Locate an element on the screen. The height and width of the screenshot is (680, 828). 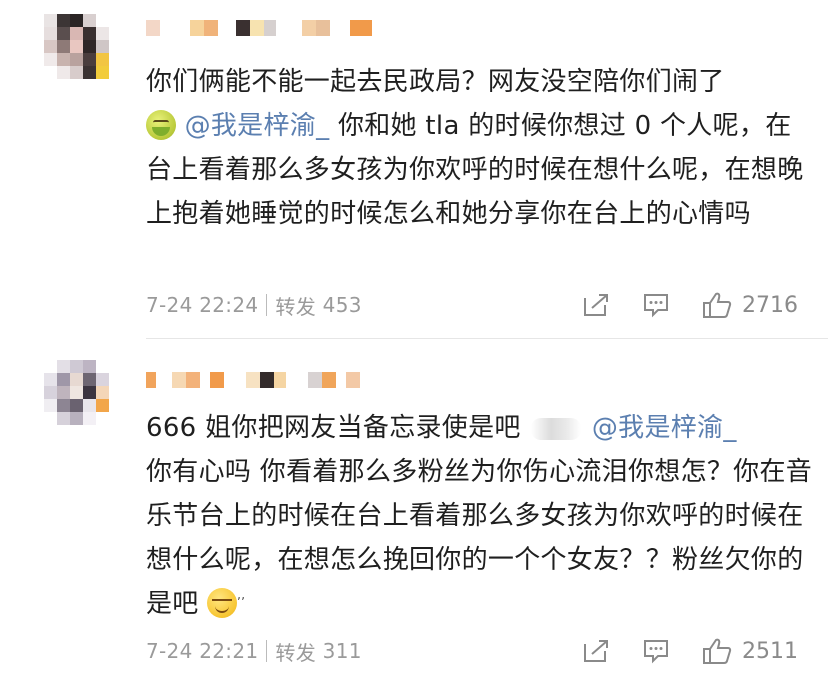
nauseated-face-icon is located at coordinates (161, 125).